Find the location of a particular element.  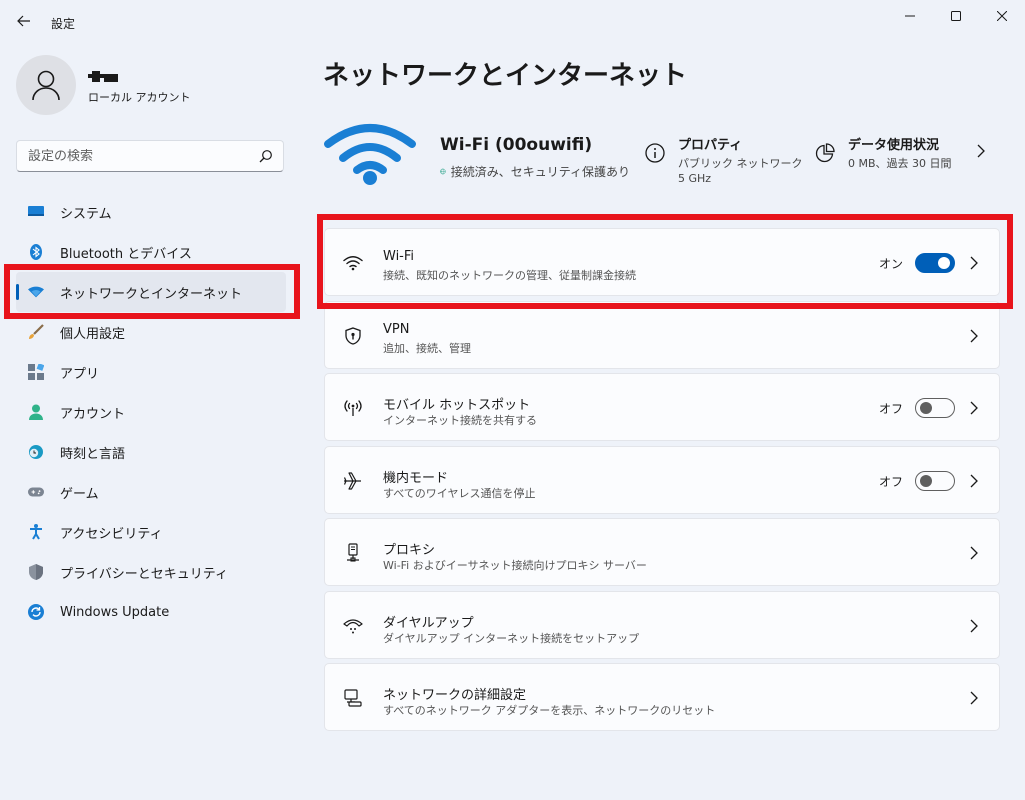

card-title: VPN is located at coordinates (396, 329).